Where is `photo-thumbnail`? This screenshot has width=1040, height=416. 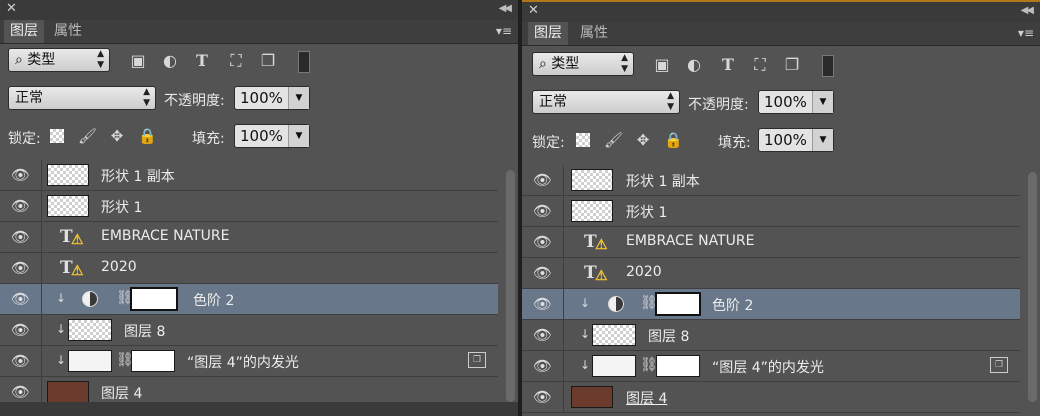
photo-thumbnail is located at coordinates (592, 397).